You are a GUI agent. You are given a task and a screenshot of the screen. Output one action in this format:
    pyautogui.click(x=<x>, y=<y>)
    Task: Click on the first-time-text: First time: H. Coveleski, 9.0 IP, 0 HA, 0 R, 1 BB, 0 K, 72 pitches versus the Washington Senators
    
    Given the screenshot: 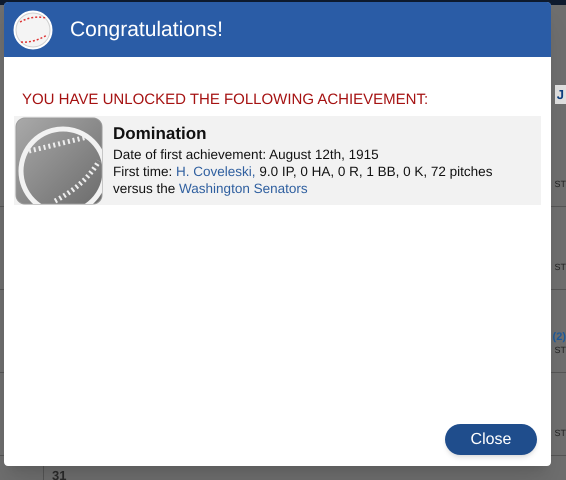 What is the action you would take?
    pyautogui.click(x=303, y=179)
    